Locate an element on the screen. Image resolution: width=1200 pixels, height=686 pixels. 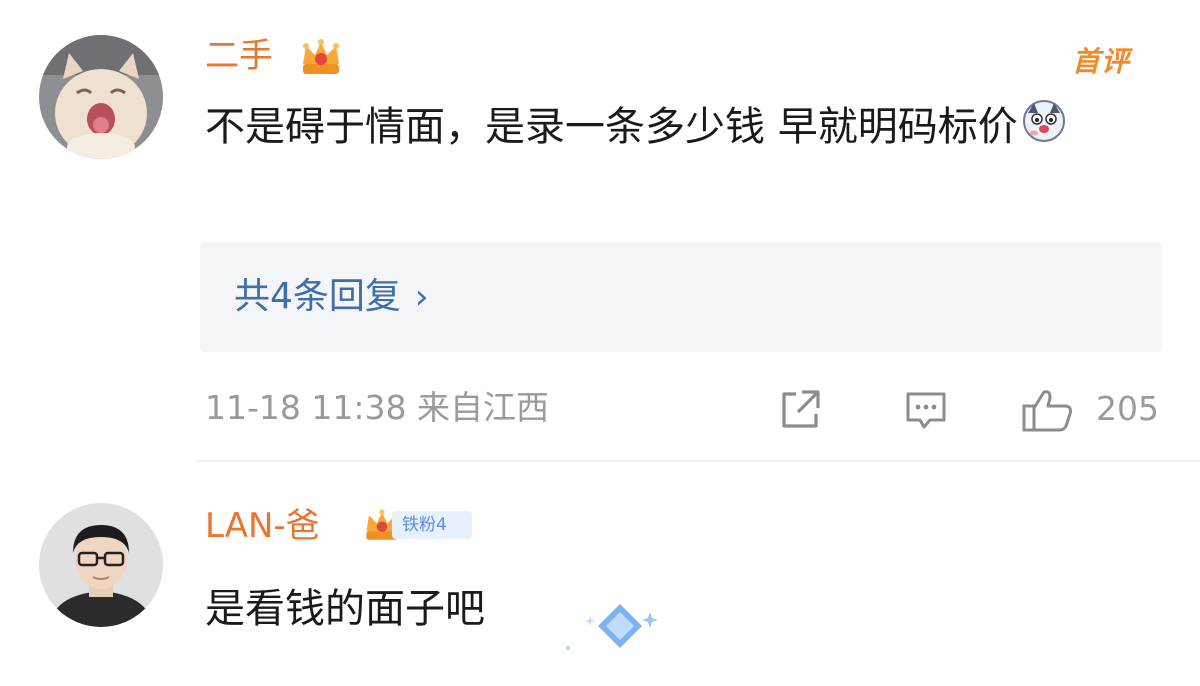
comment-icon is located at coordinates (926, 410).